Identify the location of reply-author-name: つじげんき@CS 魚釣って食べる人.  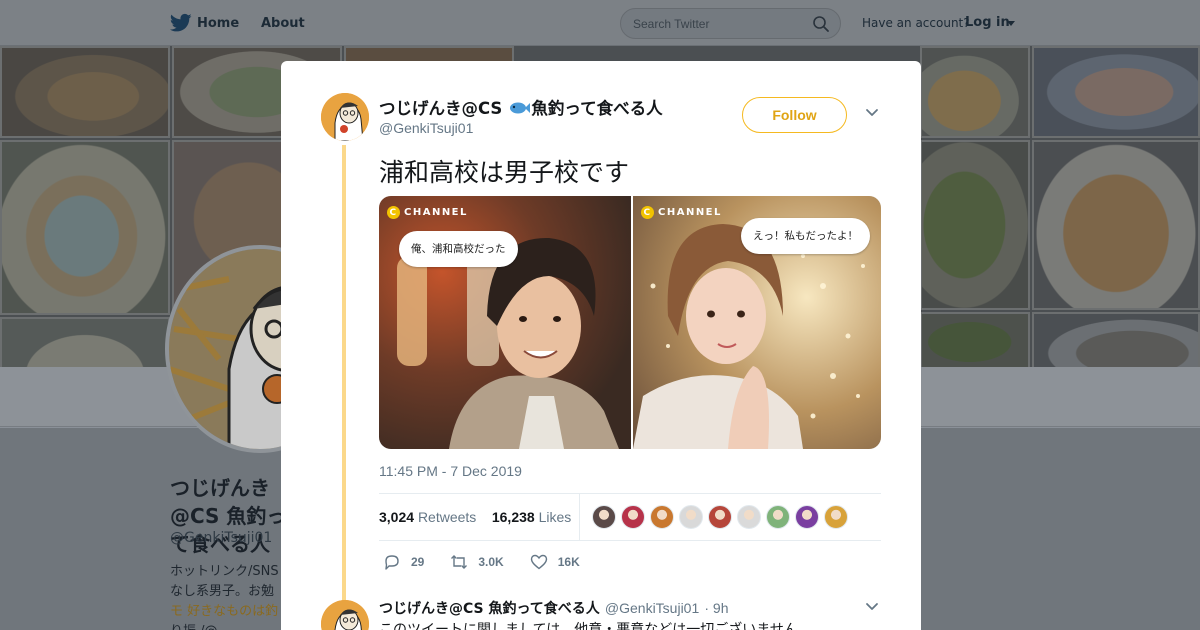
(489, 609).